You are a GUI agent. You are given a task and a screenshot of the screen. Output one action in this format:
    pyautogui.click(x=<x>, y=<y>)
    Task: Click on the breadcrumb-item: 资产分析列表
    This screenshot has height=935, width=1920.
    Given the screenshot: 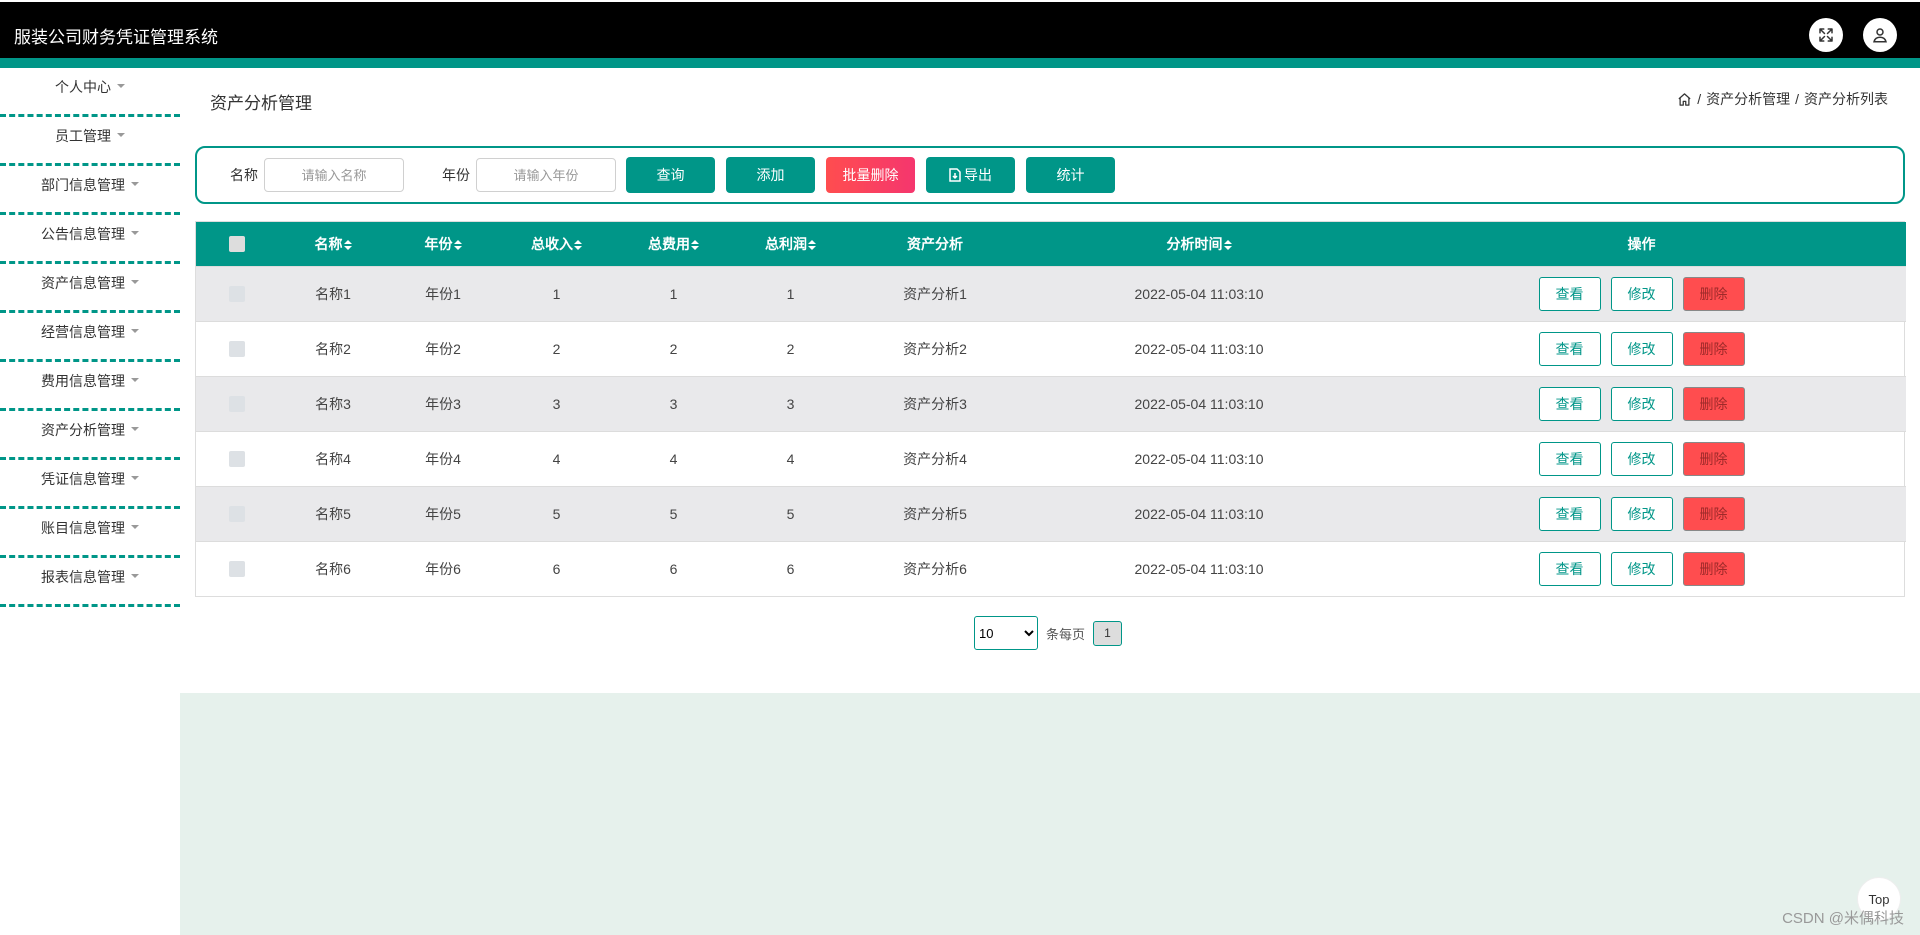 What is the action you would take?
    pyautogui.click(x=1846, y=99)
    